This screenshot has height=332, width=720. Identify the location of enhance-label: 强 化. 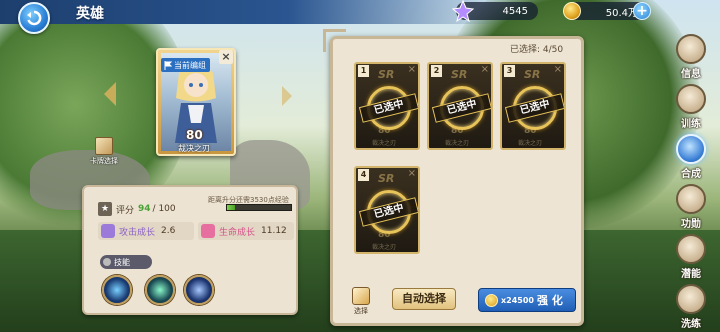
(550, 300).